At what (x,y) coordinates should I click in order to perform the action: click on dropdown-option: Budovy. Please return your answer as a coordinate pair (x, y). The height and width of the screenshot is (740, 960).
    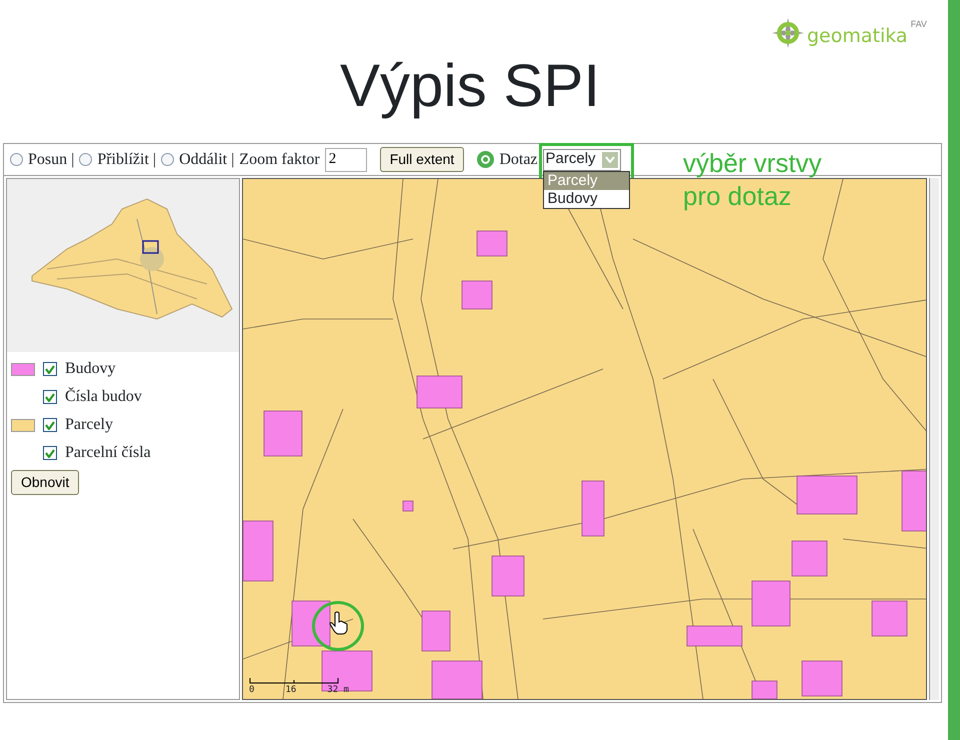
    Looking at the image, I should click on (586, 199).